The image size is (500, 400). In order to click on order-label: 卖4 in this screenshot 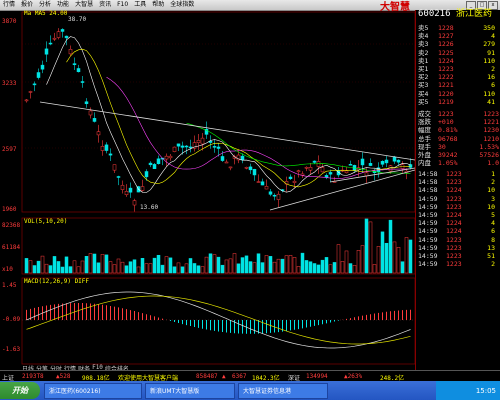, I will do `click(423, 36)`.